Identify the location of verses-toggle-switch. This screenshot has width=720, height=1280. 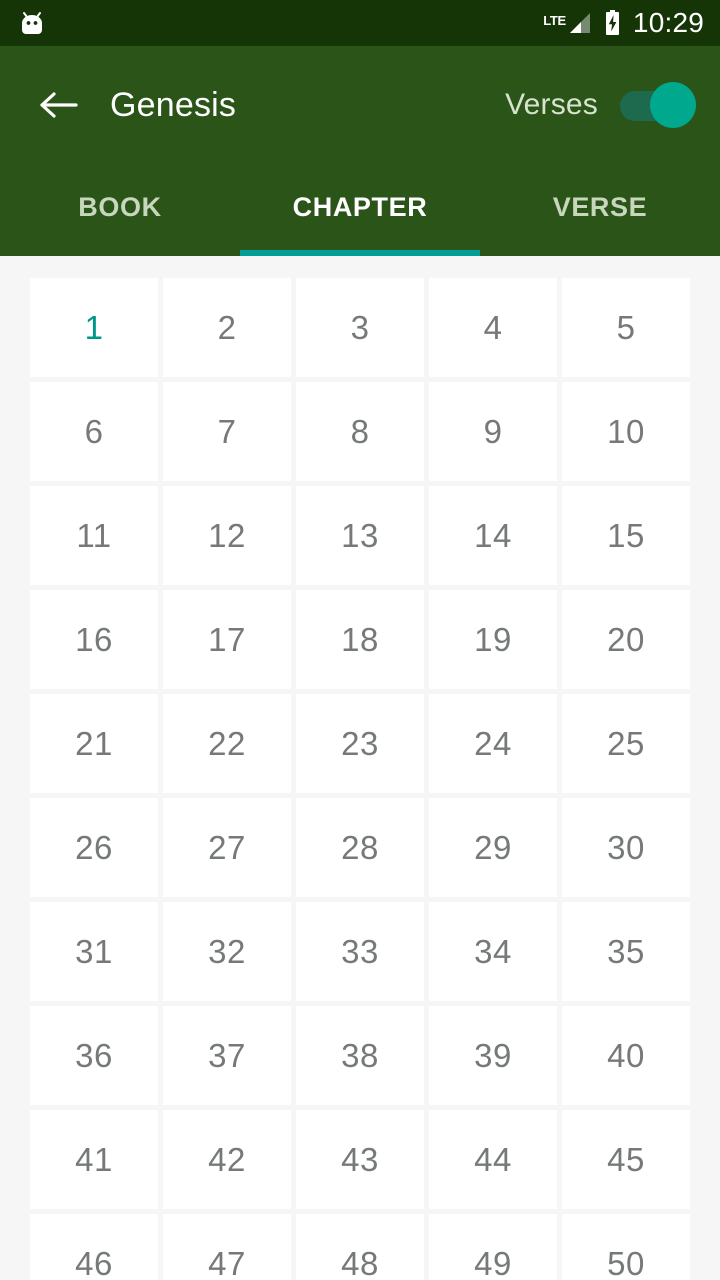
(658, 105).